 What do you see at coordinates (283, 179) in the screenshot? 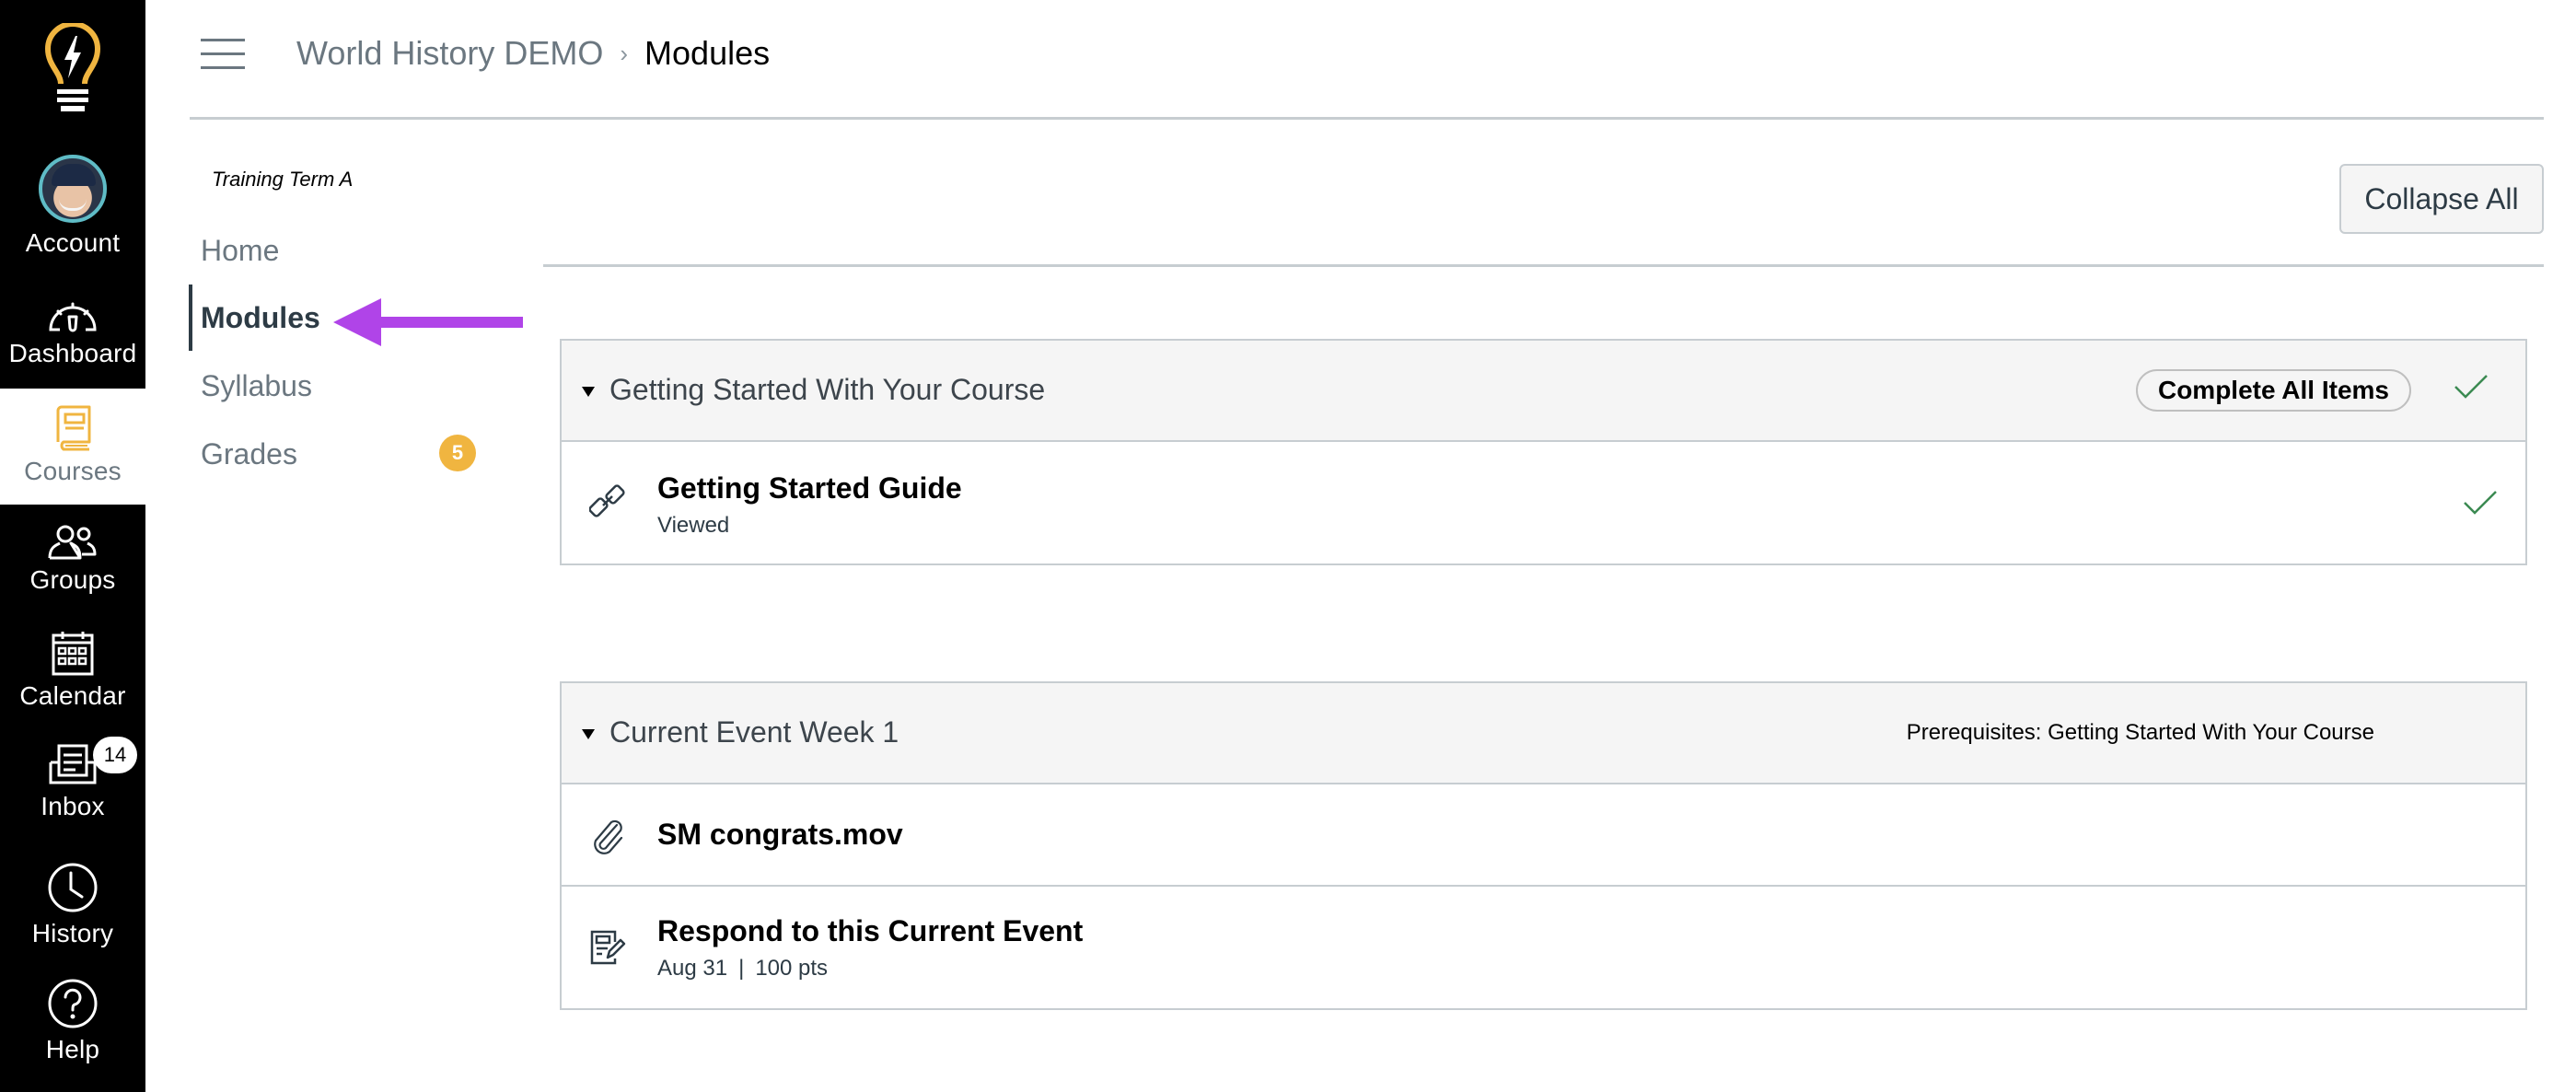
I see `term-label: Training Term A` at bounding box center [283, 179].